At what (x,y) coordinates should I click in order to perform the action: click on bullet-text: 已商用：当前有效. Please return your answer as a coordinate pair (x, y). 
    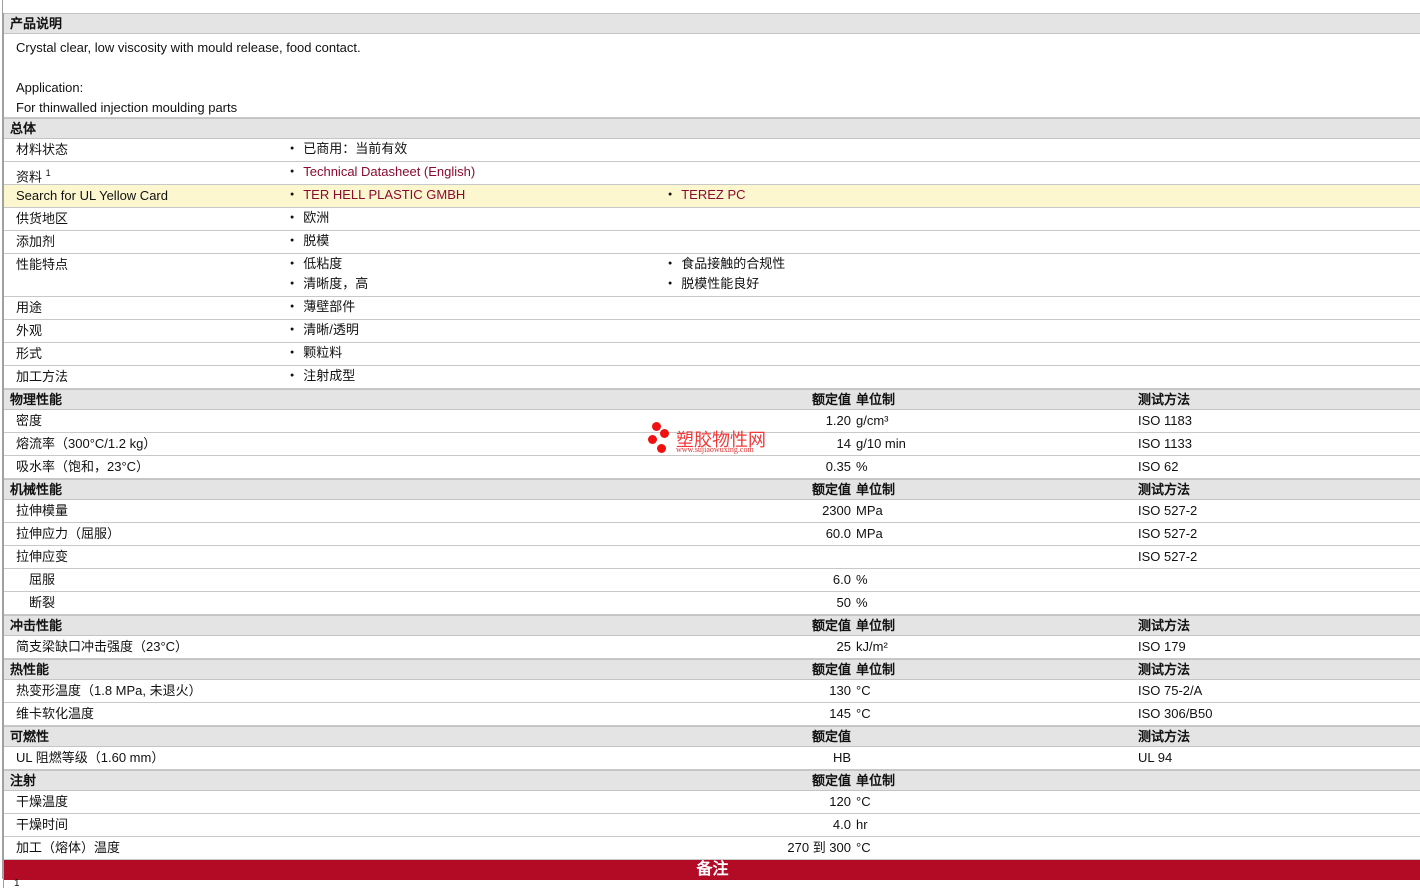
    Looking at the image, I should click on (355, 148).